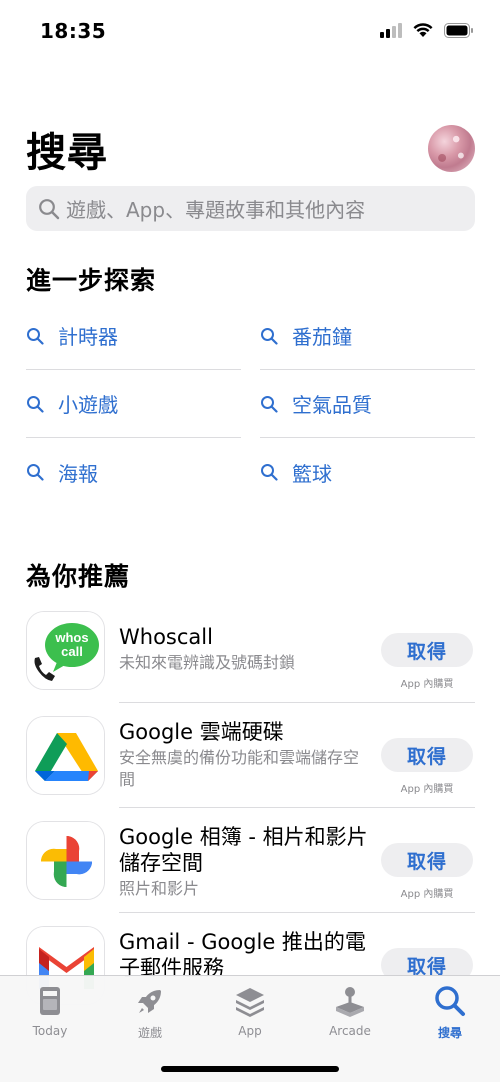 This screenshot has width=500, height=1082. I want to click on explore-item-mini-games: 小遊戲, so click(133, 404).